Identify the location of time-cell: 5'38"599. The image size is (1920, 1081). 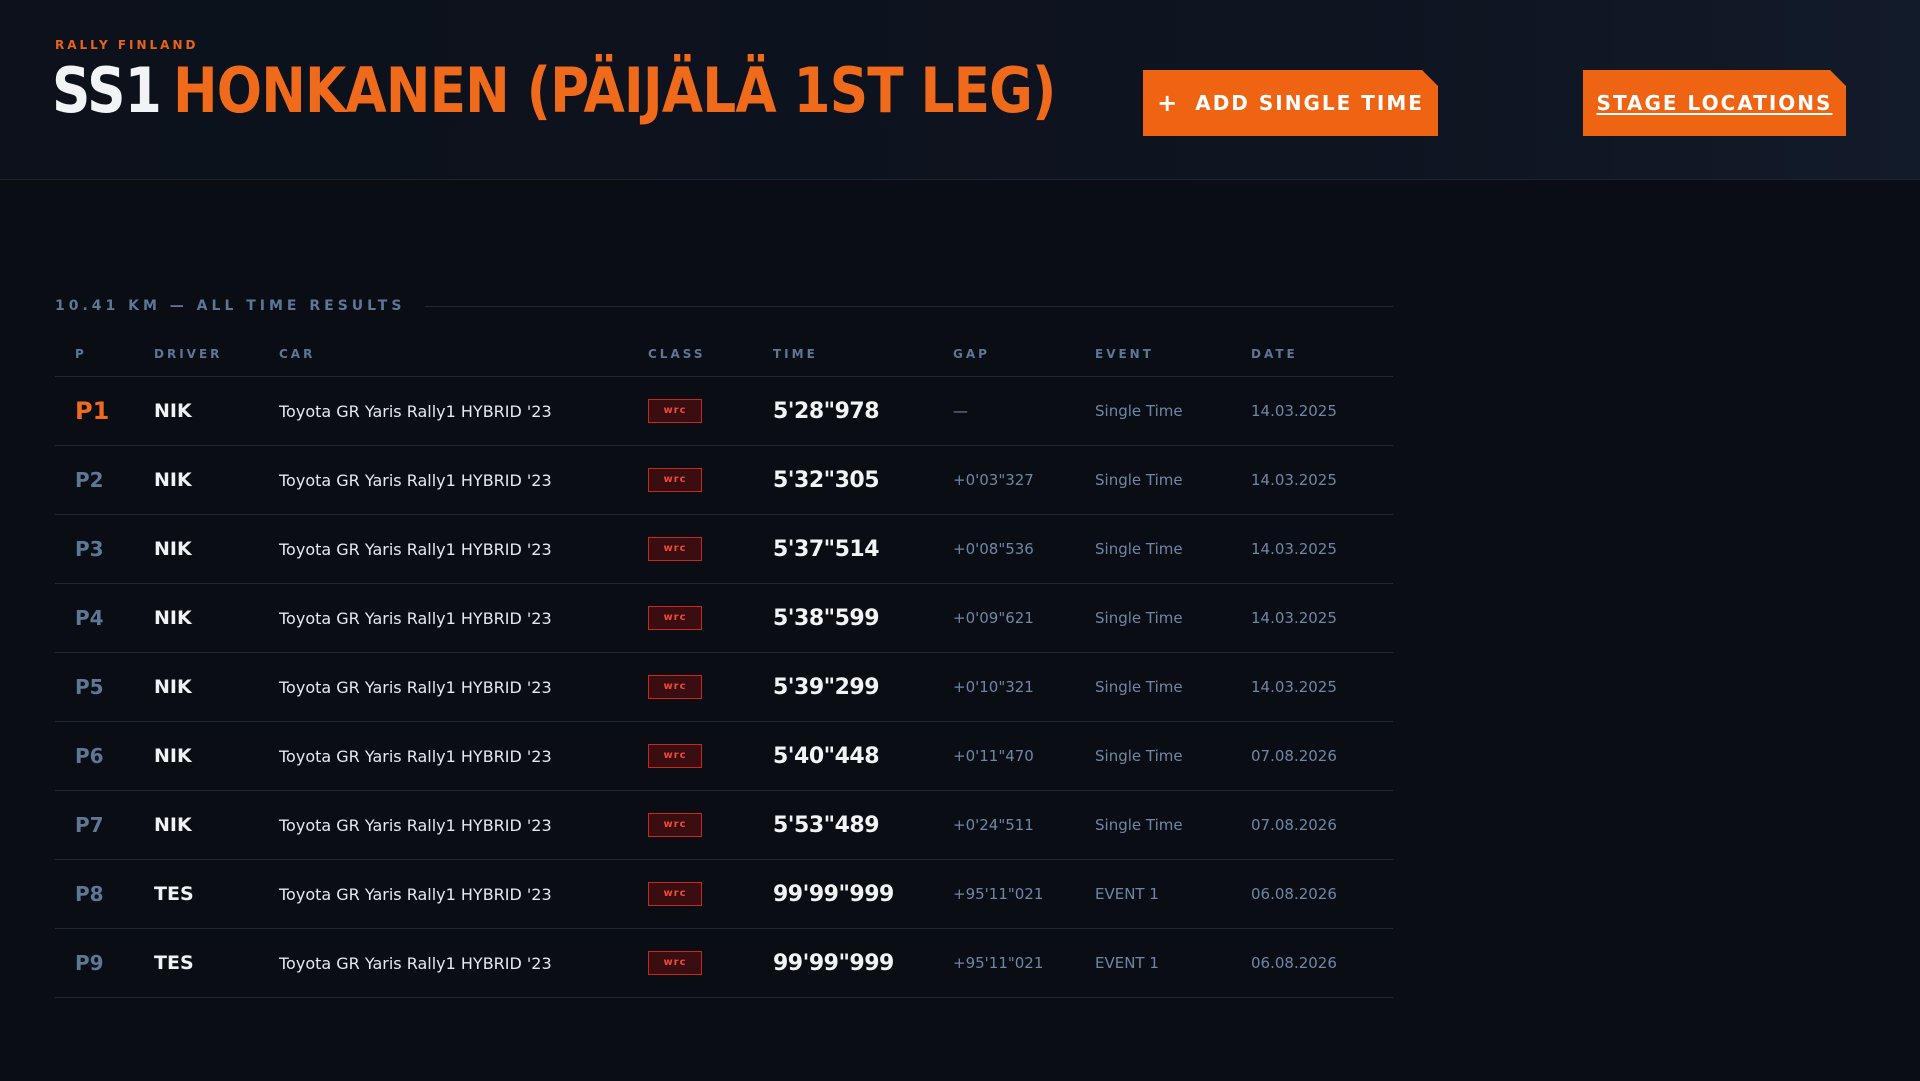
(826, 618).